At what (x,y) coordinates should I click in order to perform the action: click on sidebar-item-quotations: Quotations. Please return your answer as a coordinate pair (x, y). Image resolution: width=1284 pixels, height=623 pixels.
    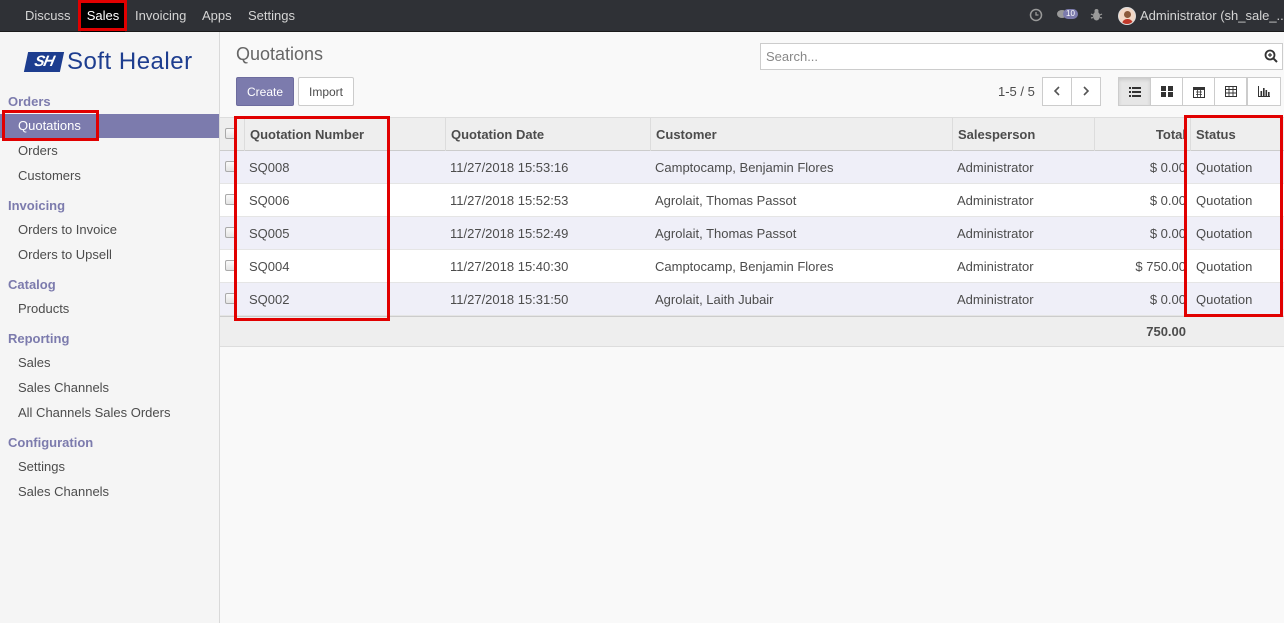
    Looking at the image, I should click on (49, 125).